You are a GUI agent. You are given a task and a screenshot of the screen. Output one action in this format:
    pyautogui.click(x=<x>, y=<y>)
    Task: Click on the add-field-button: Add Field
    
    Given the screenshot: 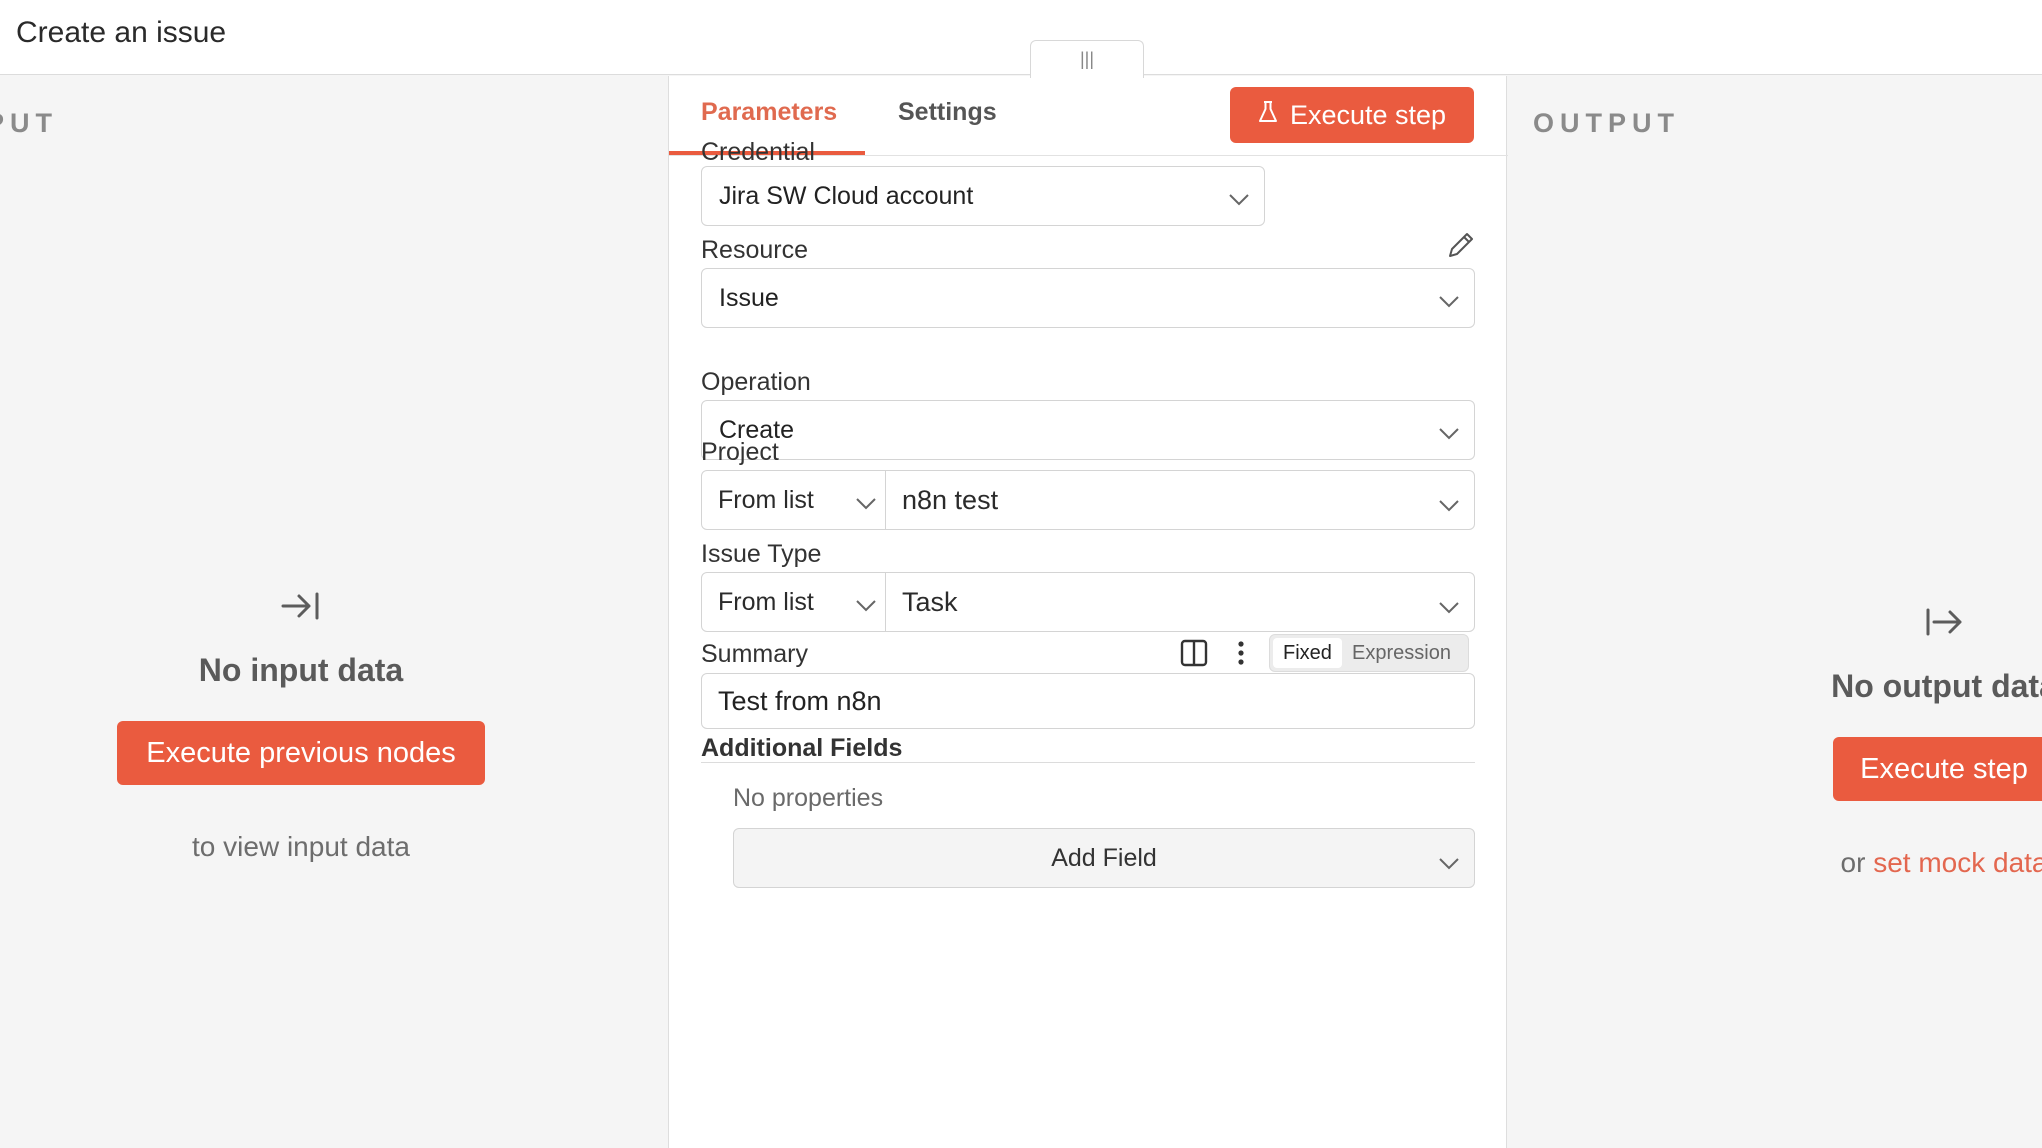 What is the action you would take?
    pyautogui.click(x=1104, y=858)
    